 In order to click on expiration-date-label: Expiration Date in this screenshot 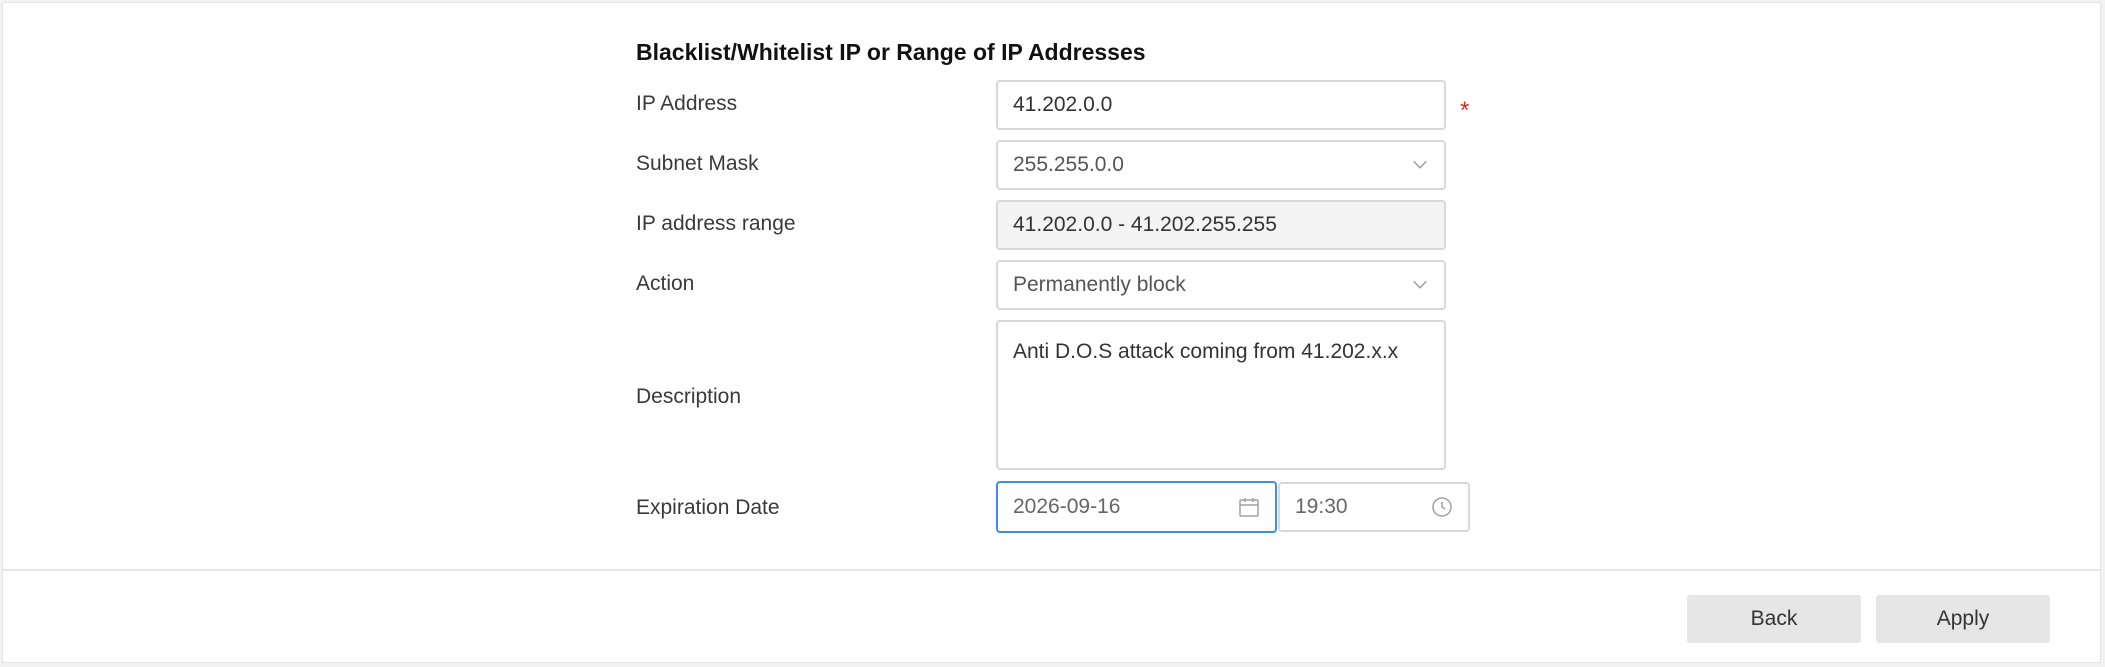, I will do `click(708, 507)`.